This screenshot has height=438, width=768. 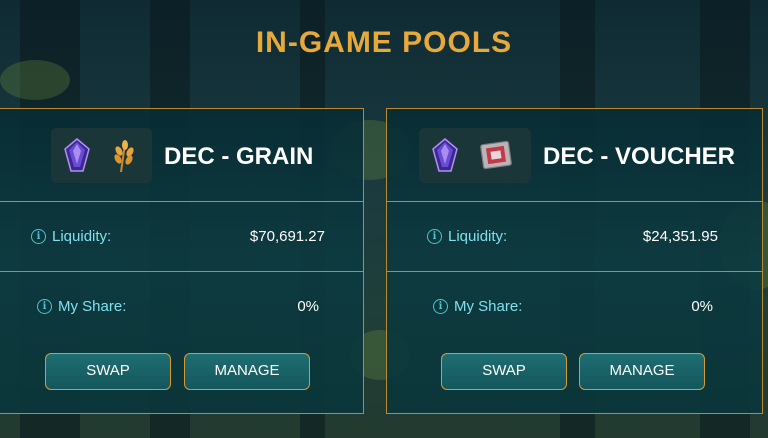 What do you see at coordinates (496, 155) in the screenshot?
I see `voucher-ticket-icon` at bounding box center [496, 155].